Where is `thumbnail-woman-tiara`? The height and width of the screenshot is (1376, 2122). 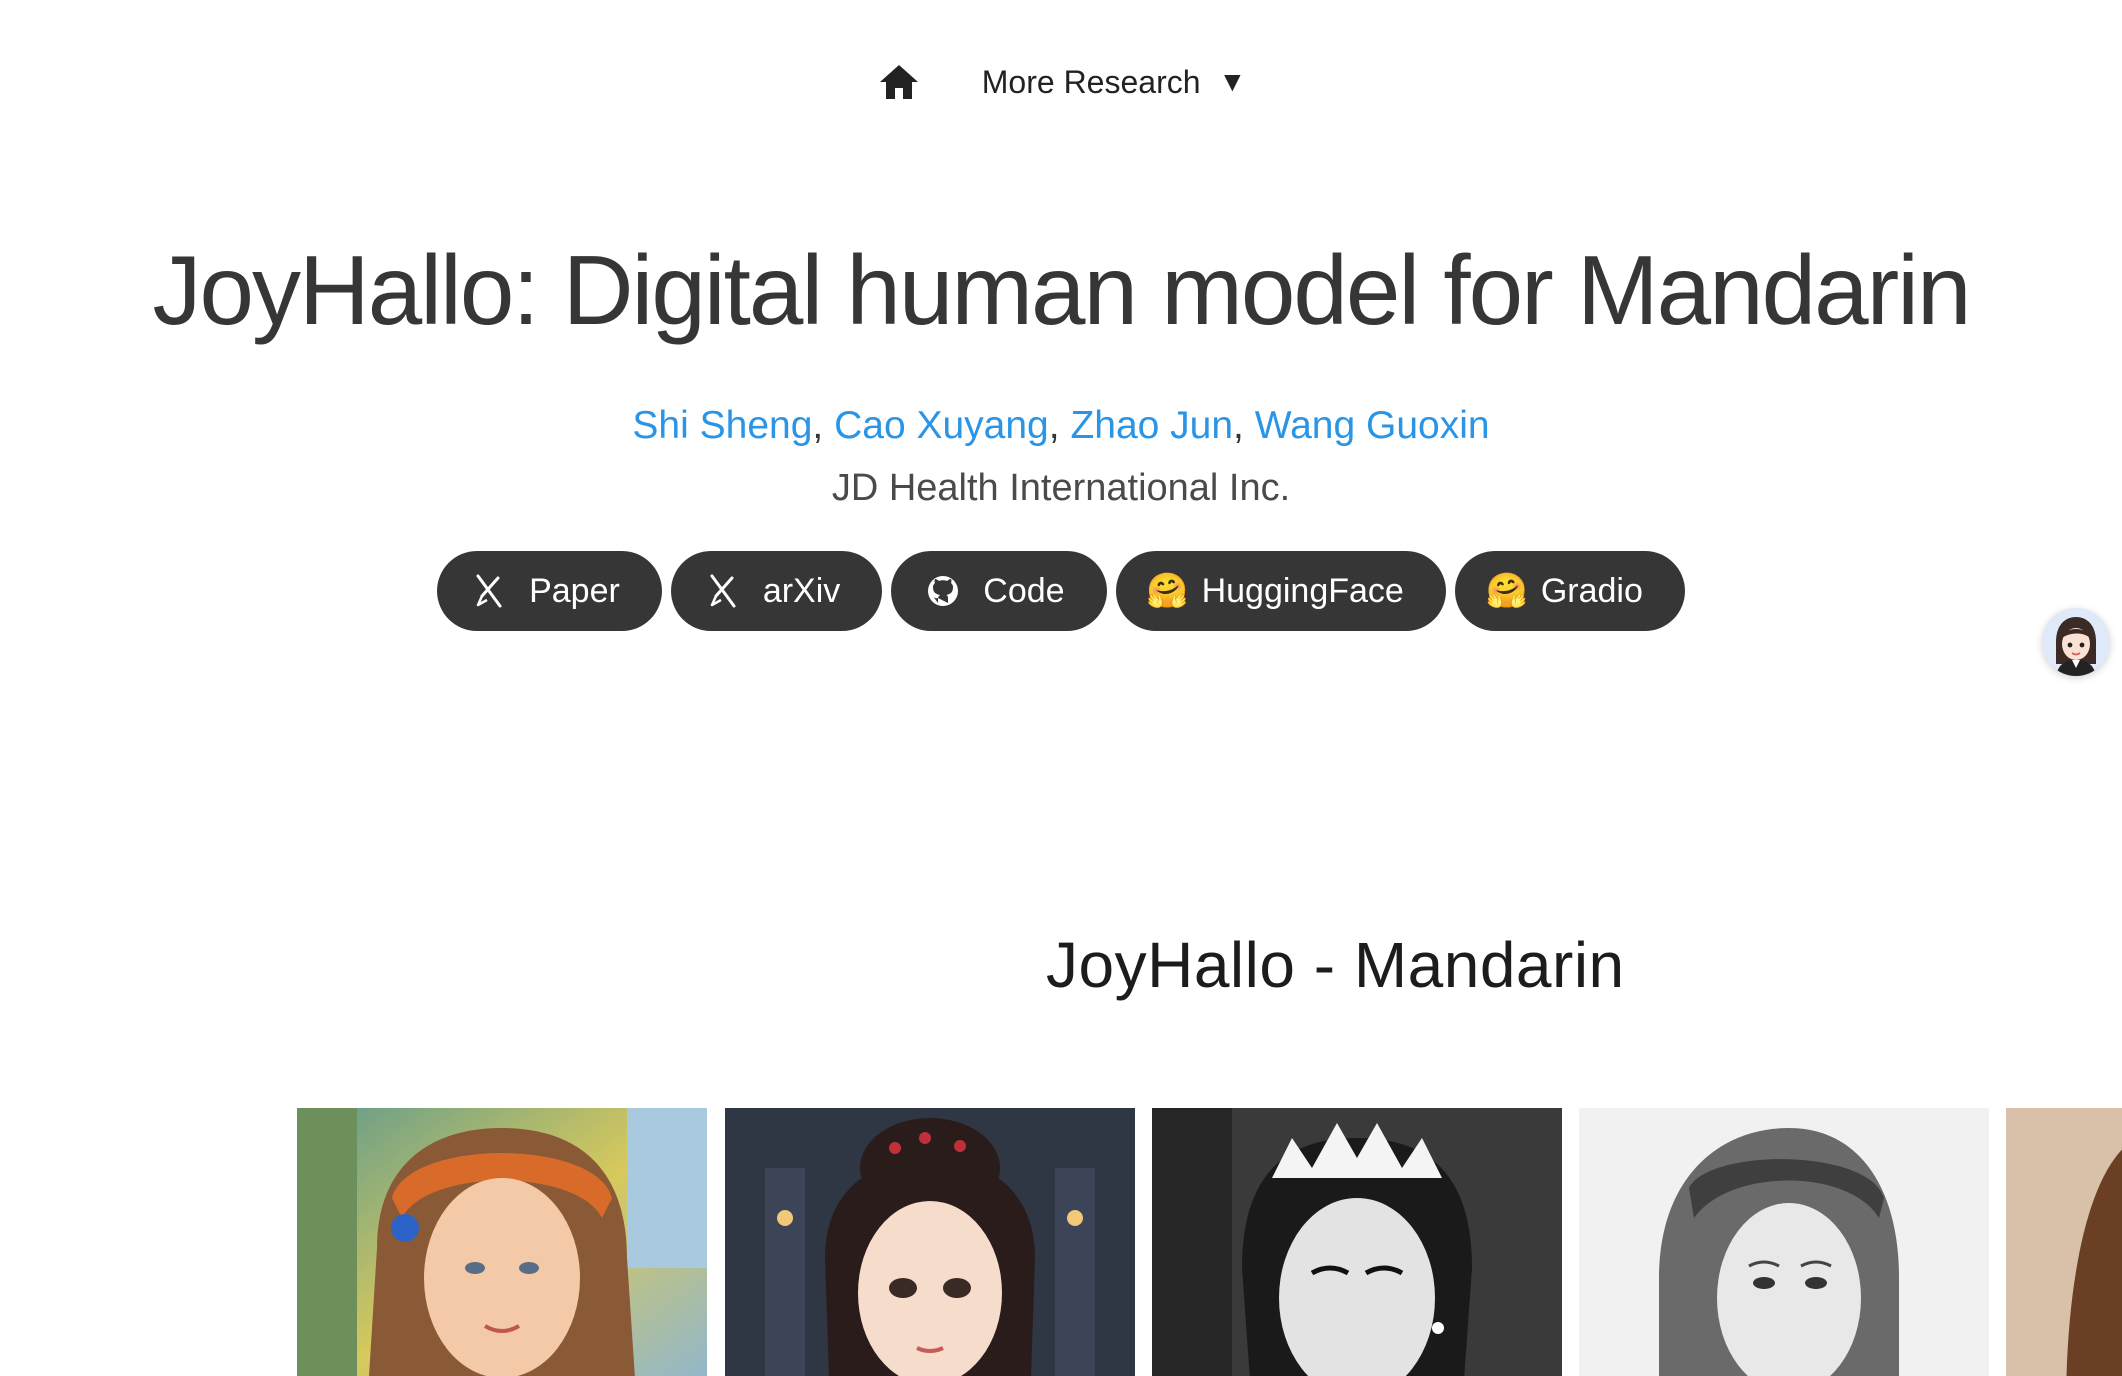 thumbnail-woman-tiara is located at coordinates (1357, 1242).